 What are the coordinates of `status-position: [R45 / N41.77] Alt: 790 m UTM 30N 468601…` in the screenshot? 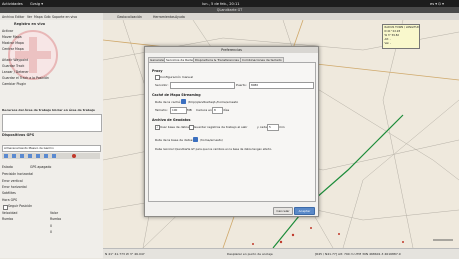 It's located at (358, 254).